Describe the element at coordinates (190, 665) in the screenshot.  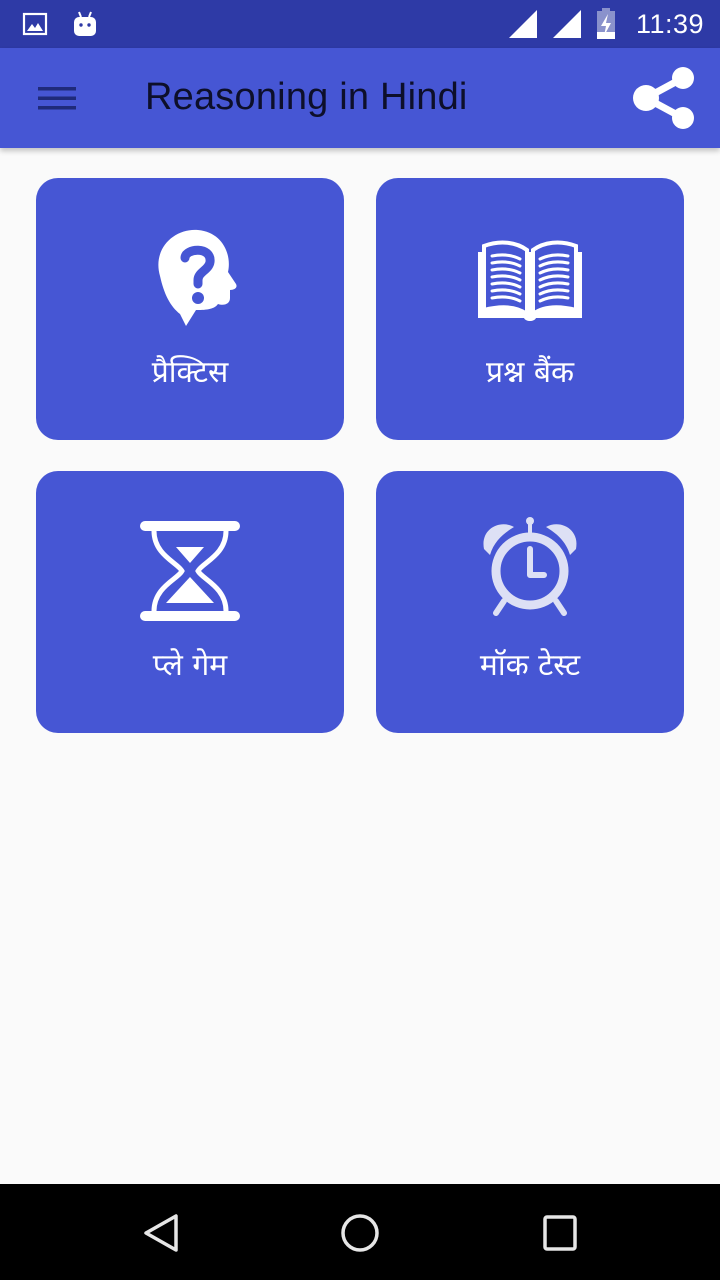
I see `tile-label: प्ले गेम` at that location.